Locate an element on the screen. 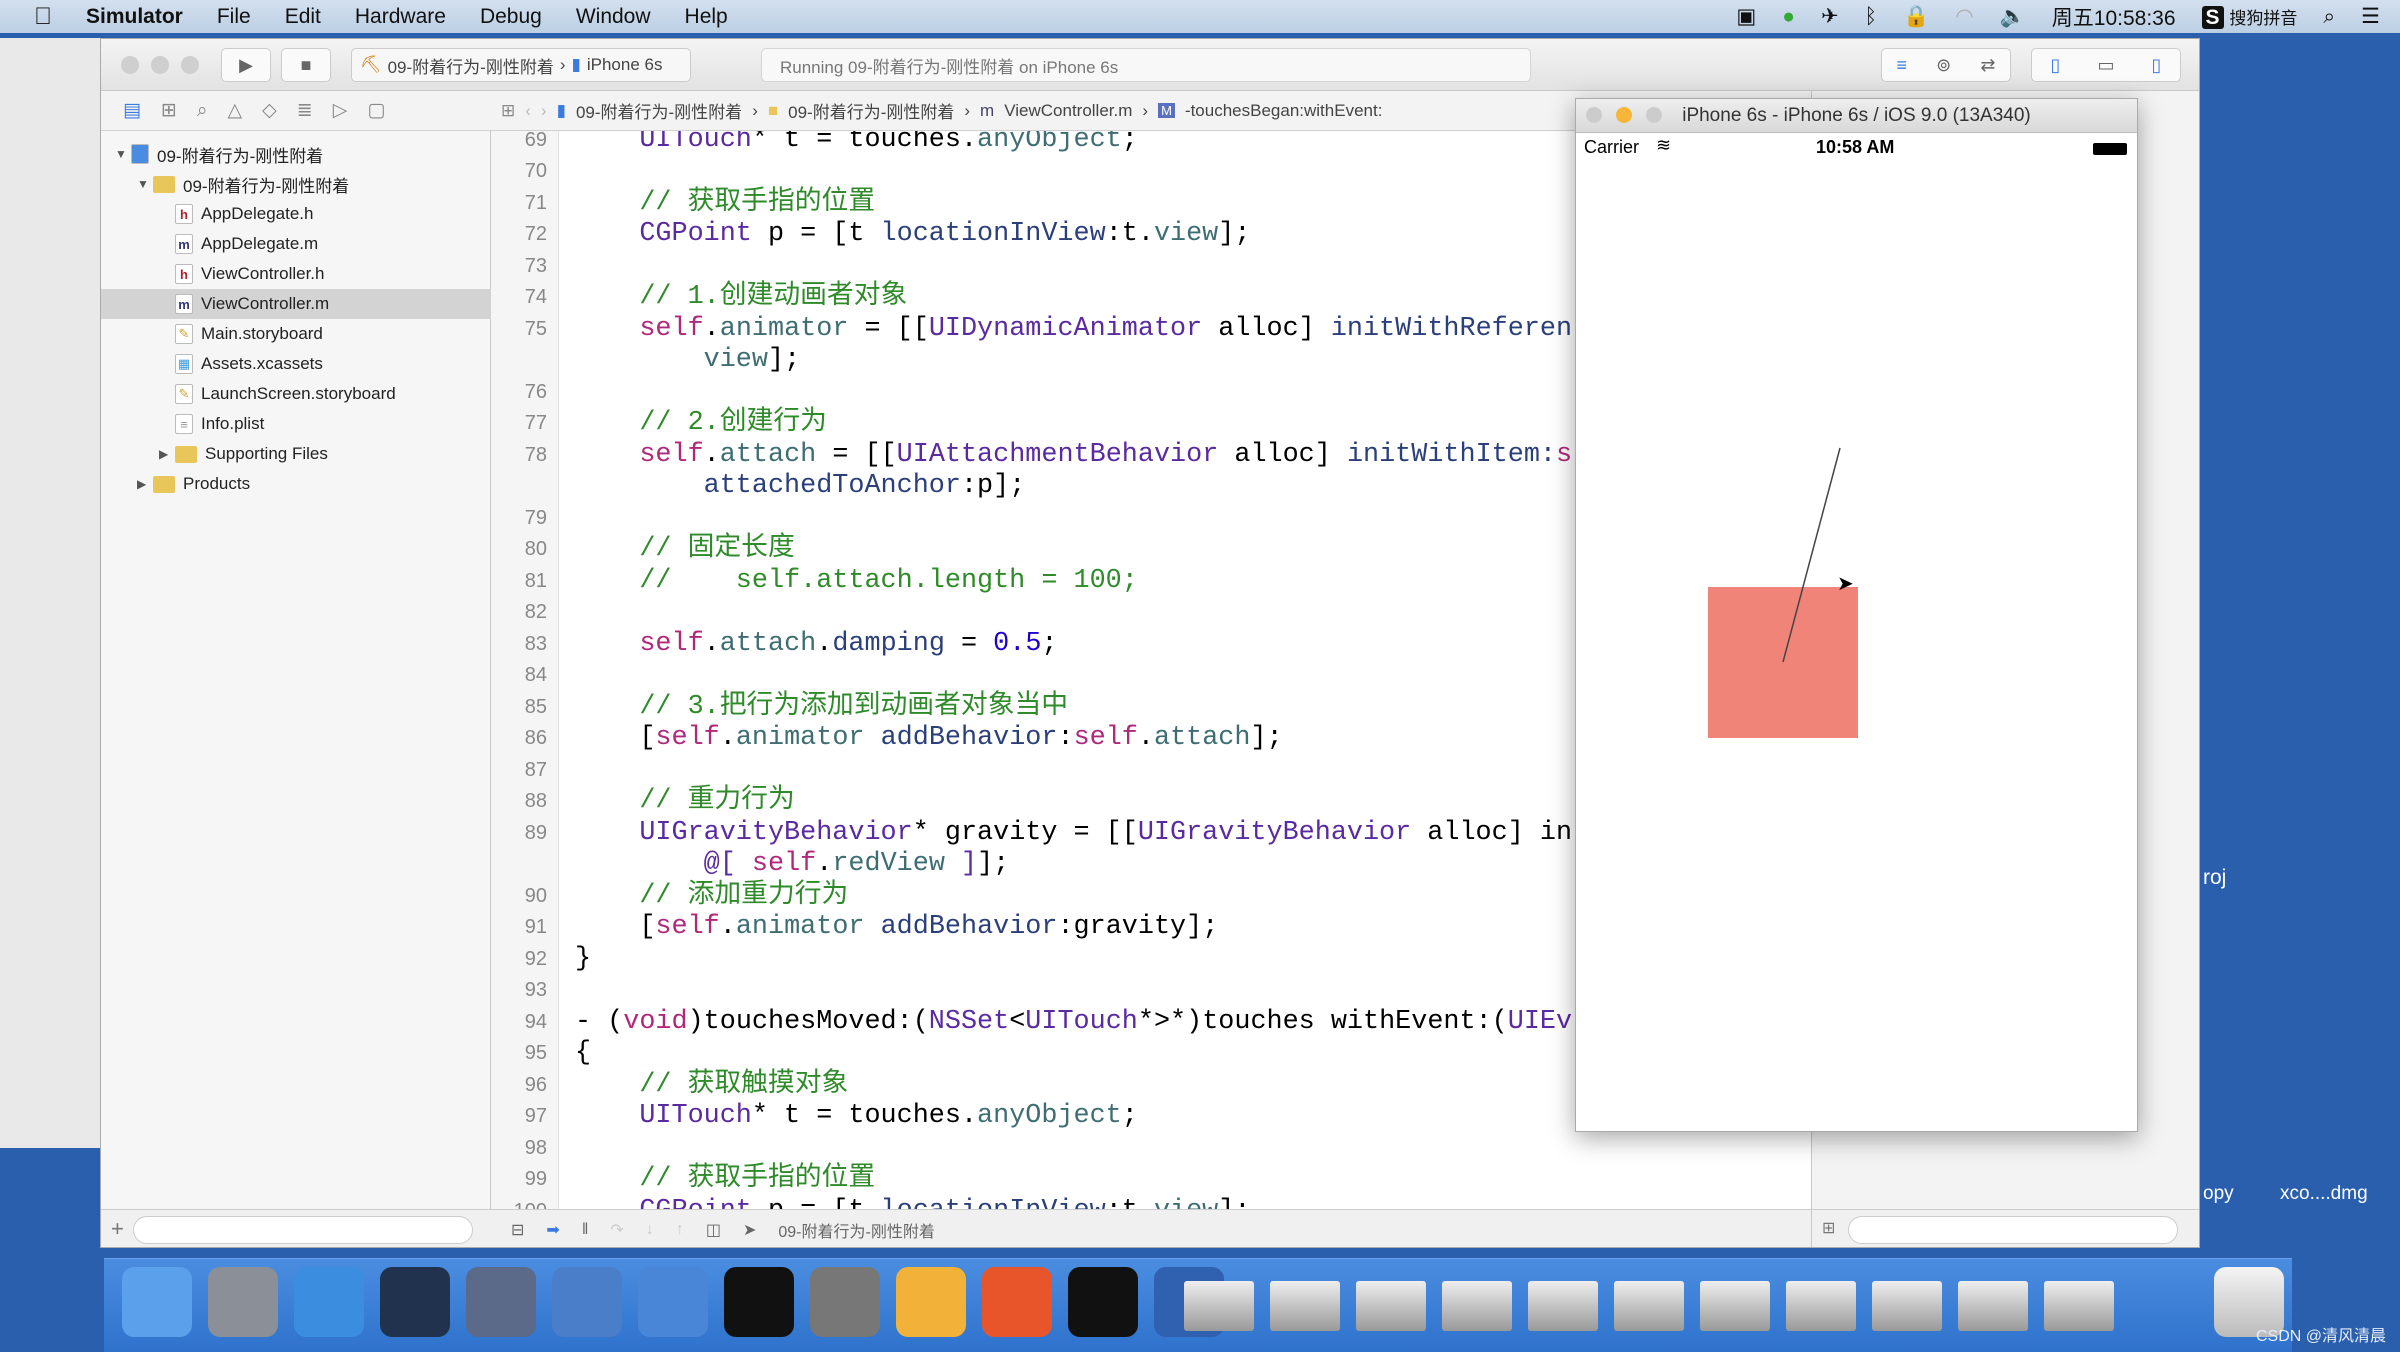 The image size is (2400, 1352). desktop-label: xco....dmg is located at coordinates (2324, 1194).